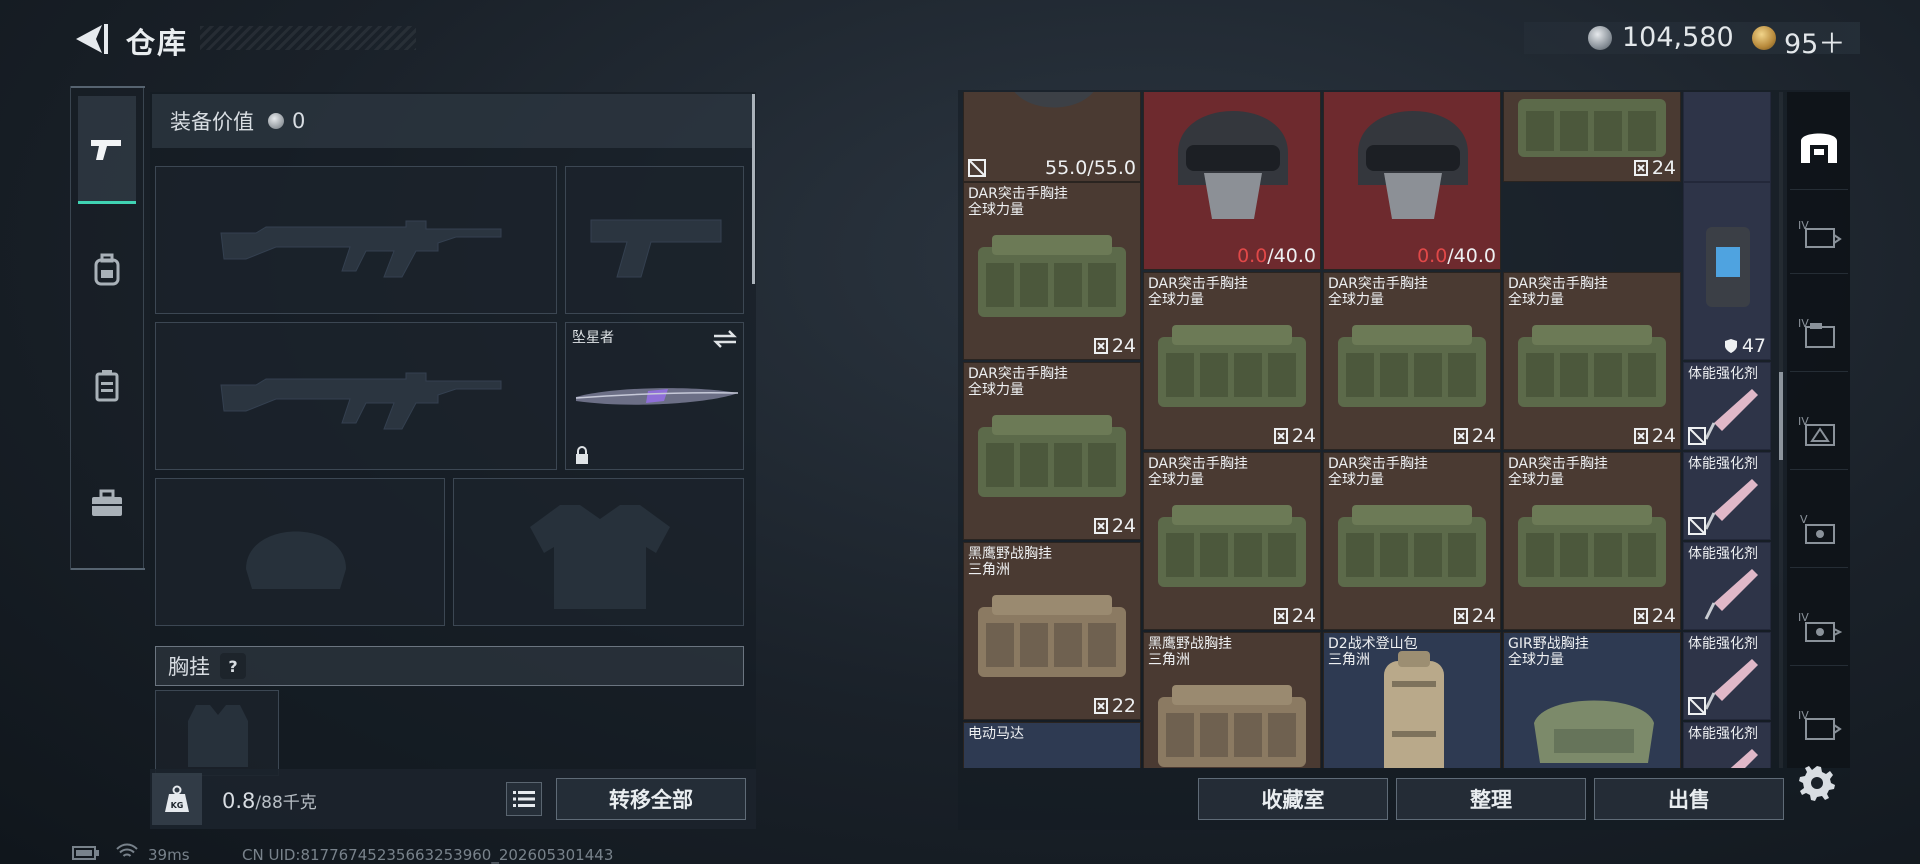 The image size is (1920, 864). I want to click on durability: 55.0/55.0, so click(1090, 168).